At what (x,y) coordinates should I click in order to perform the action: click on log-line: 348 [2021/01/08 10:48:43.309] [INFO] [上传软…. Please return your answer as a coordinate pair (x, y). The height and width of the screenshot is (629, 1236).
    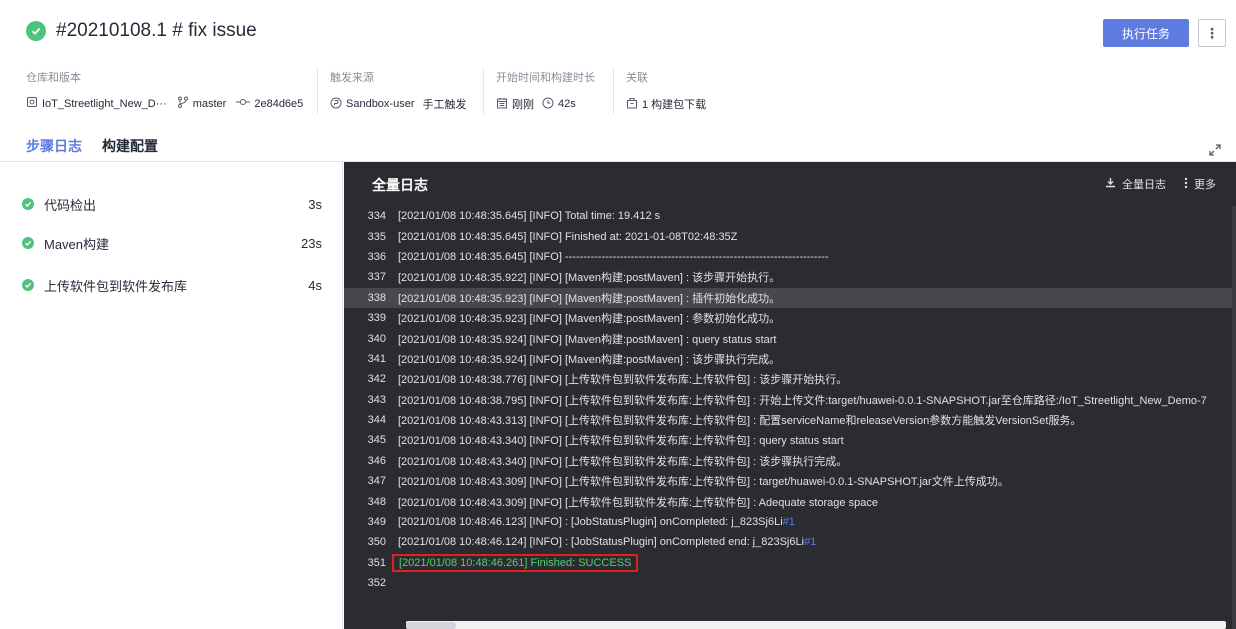
    Looking at the image, I should click on (788, 501).